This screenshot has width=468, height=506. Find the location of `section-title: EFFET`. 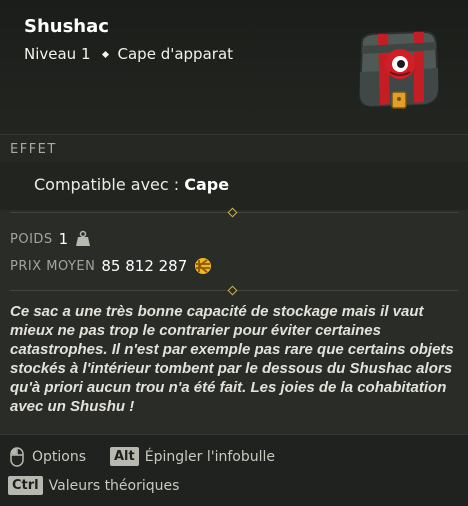

section-title: EFFET is located at coordinates (33, 149).